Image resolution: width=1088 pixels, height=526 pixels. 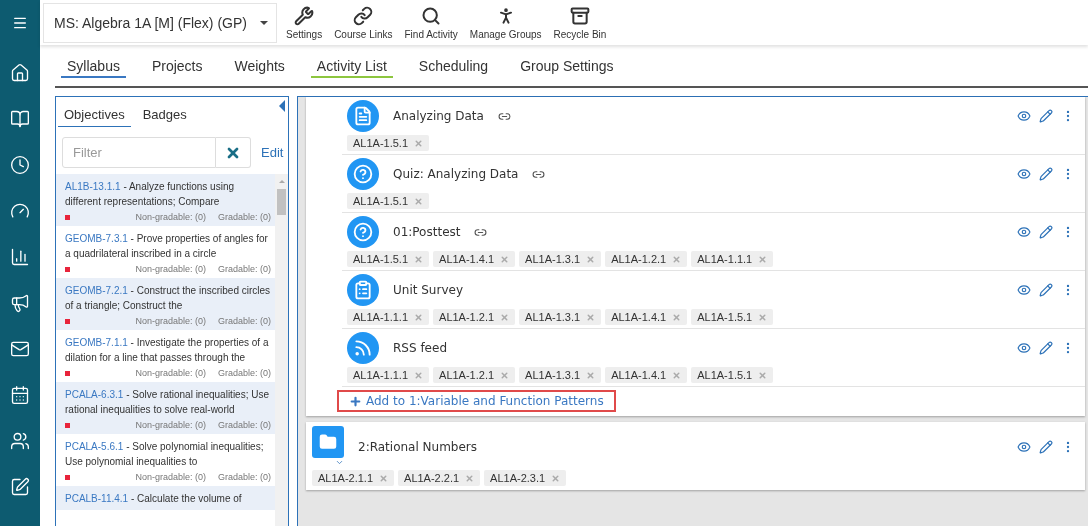 What do you see at coordinates (281, 350) in the screenshot?
I see `scrollbar` at bounding box center [281, 350].